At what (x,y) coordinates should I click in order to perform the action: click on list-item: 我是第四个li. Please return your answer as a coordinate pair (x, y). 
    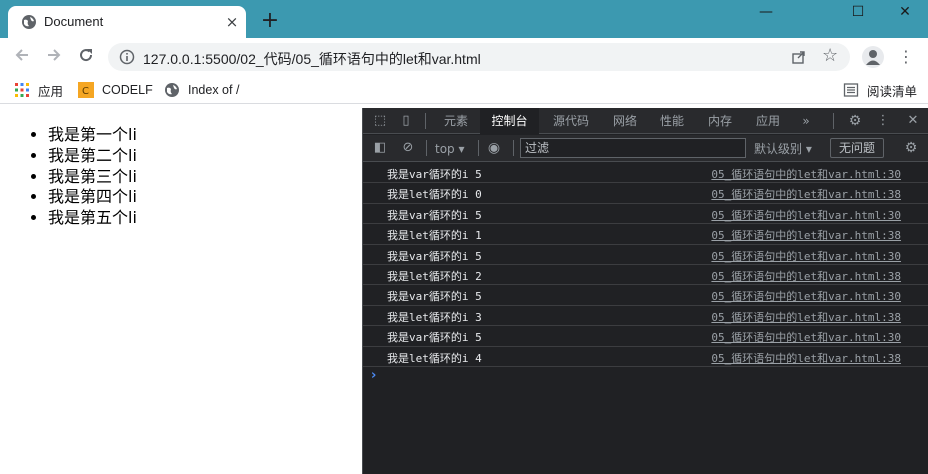
    Looking at the image, I should click on (92, 197).